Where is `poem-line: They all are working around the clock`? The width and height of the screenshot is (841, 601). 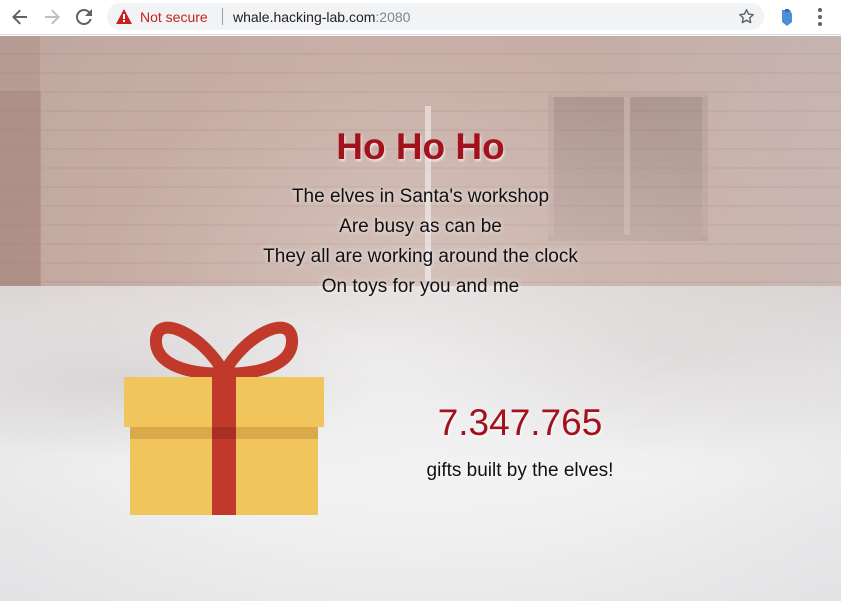
poem-line: They all are working around the clock is located at coordinates (420, 256).